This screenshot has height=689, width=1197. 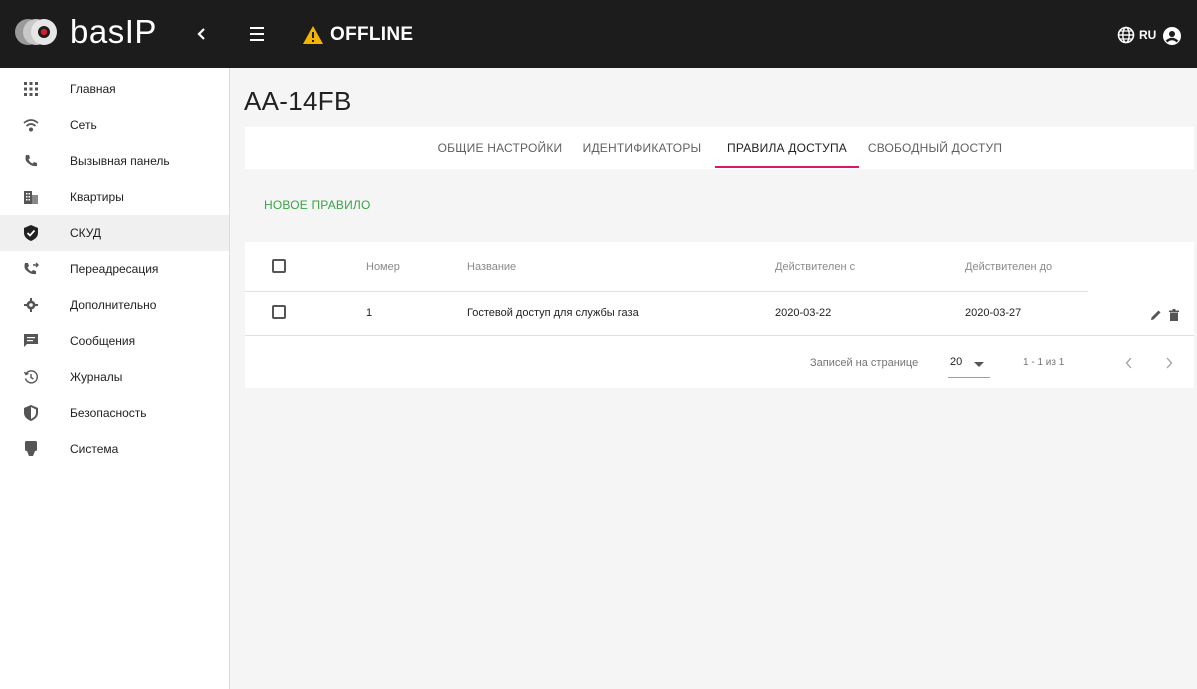 I want to click on next-page-button, so click(x=1169, y=363).